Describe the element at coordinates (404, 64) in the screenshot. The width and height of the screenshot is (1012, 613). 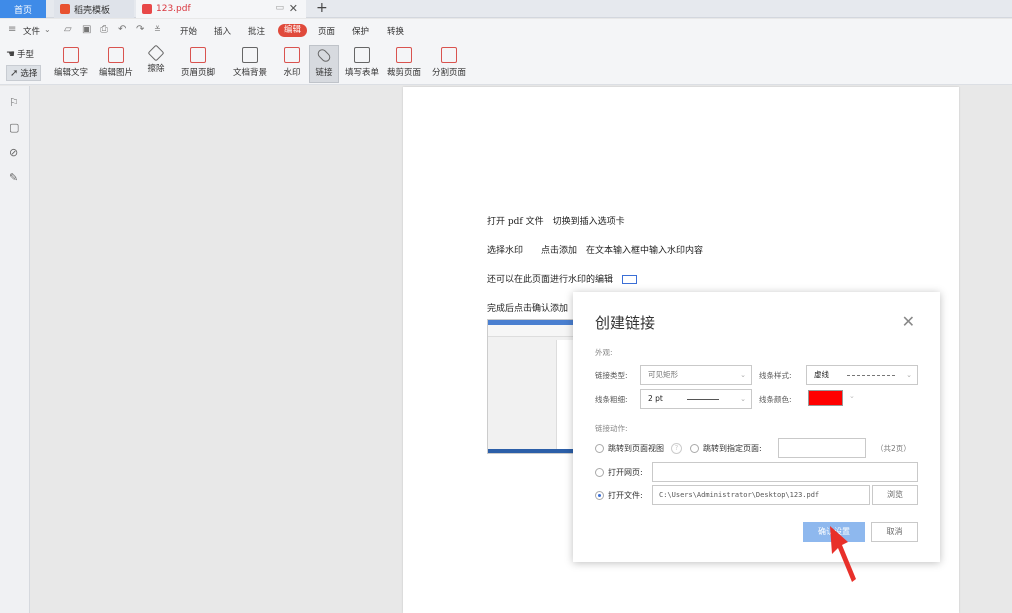
I see `crop-page-button: 裁剪页面` at that location.